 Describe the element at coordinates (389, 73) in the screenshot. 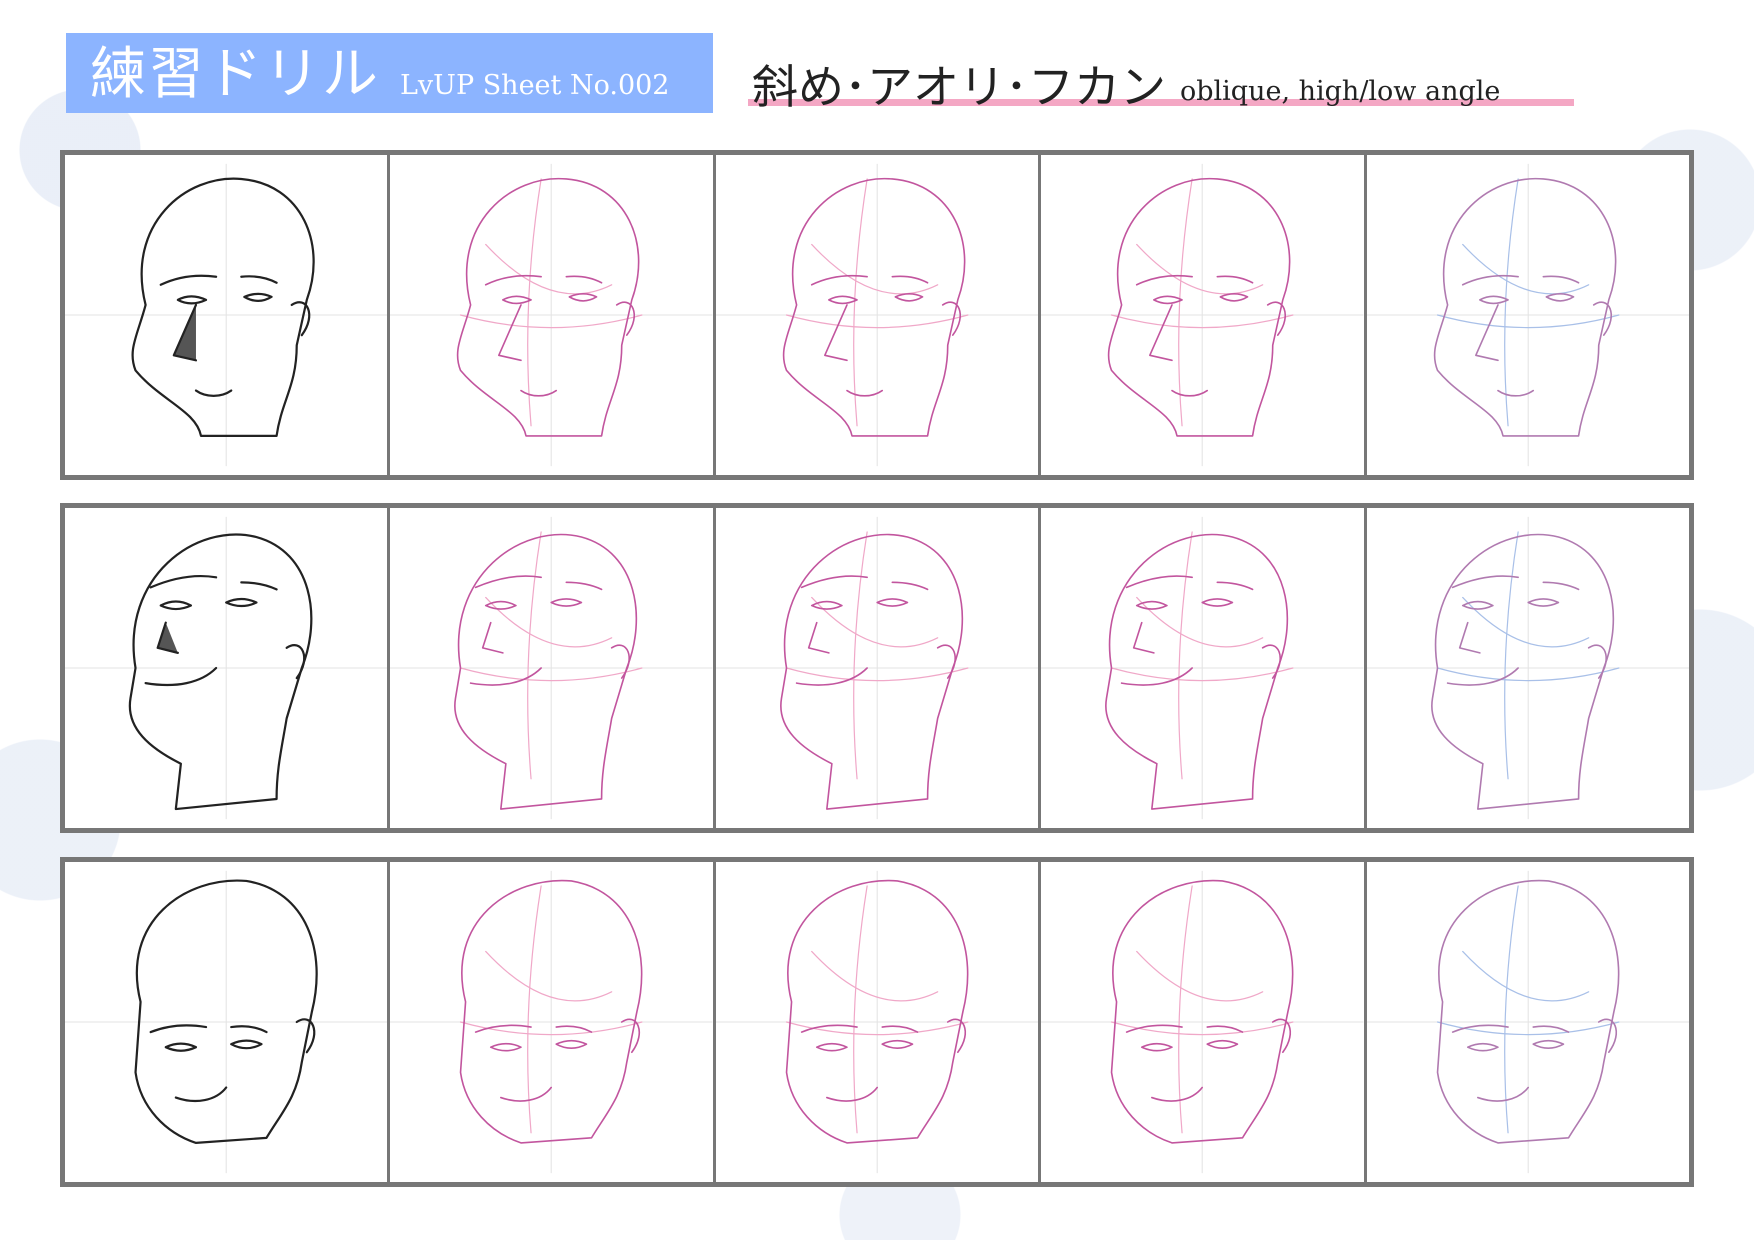

I see `title-banner: 練習ドリル LvUP Sheet No.002` at that location.